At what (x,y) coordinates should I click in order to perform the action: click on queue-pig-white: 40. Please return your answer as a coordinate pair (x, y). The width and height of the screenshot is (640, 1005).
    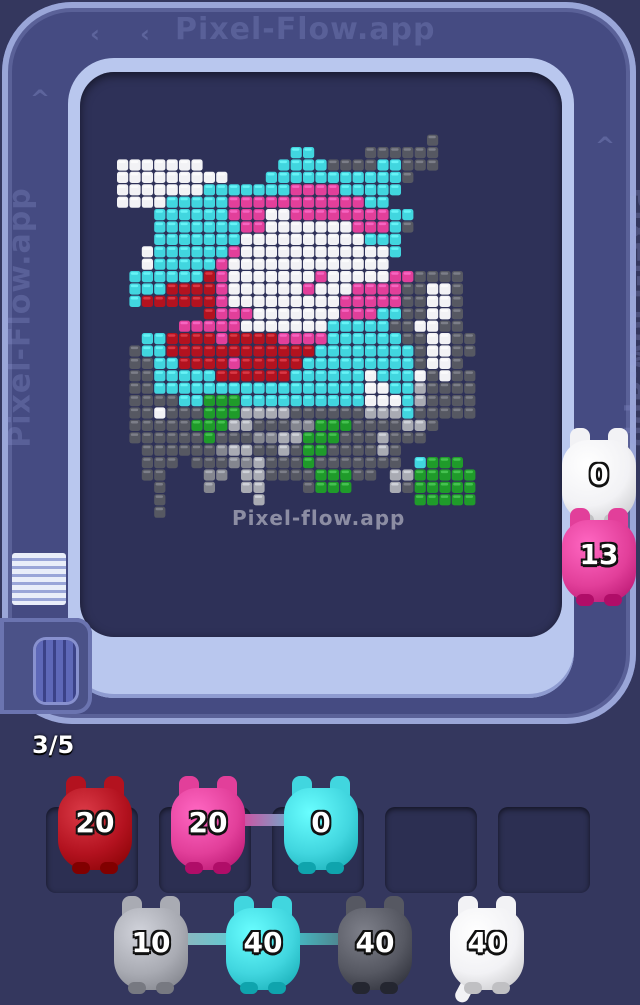
    Looking at the image, I should click on (487, 945).